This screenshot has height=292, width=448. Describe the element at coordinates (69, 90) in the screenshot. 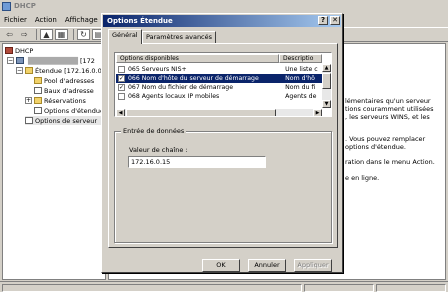

I see `tree-label-leases: Baux d'adresse` at that location.